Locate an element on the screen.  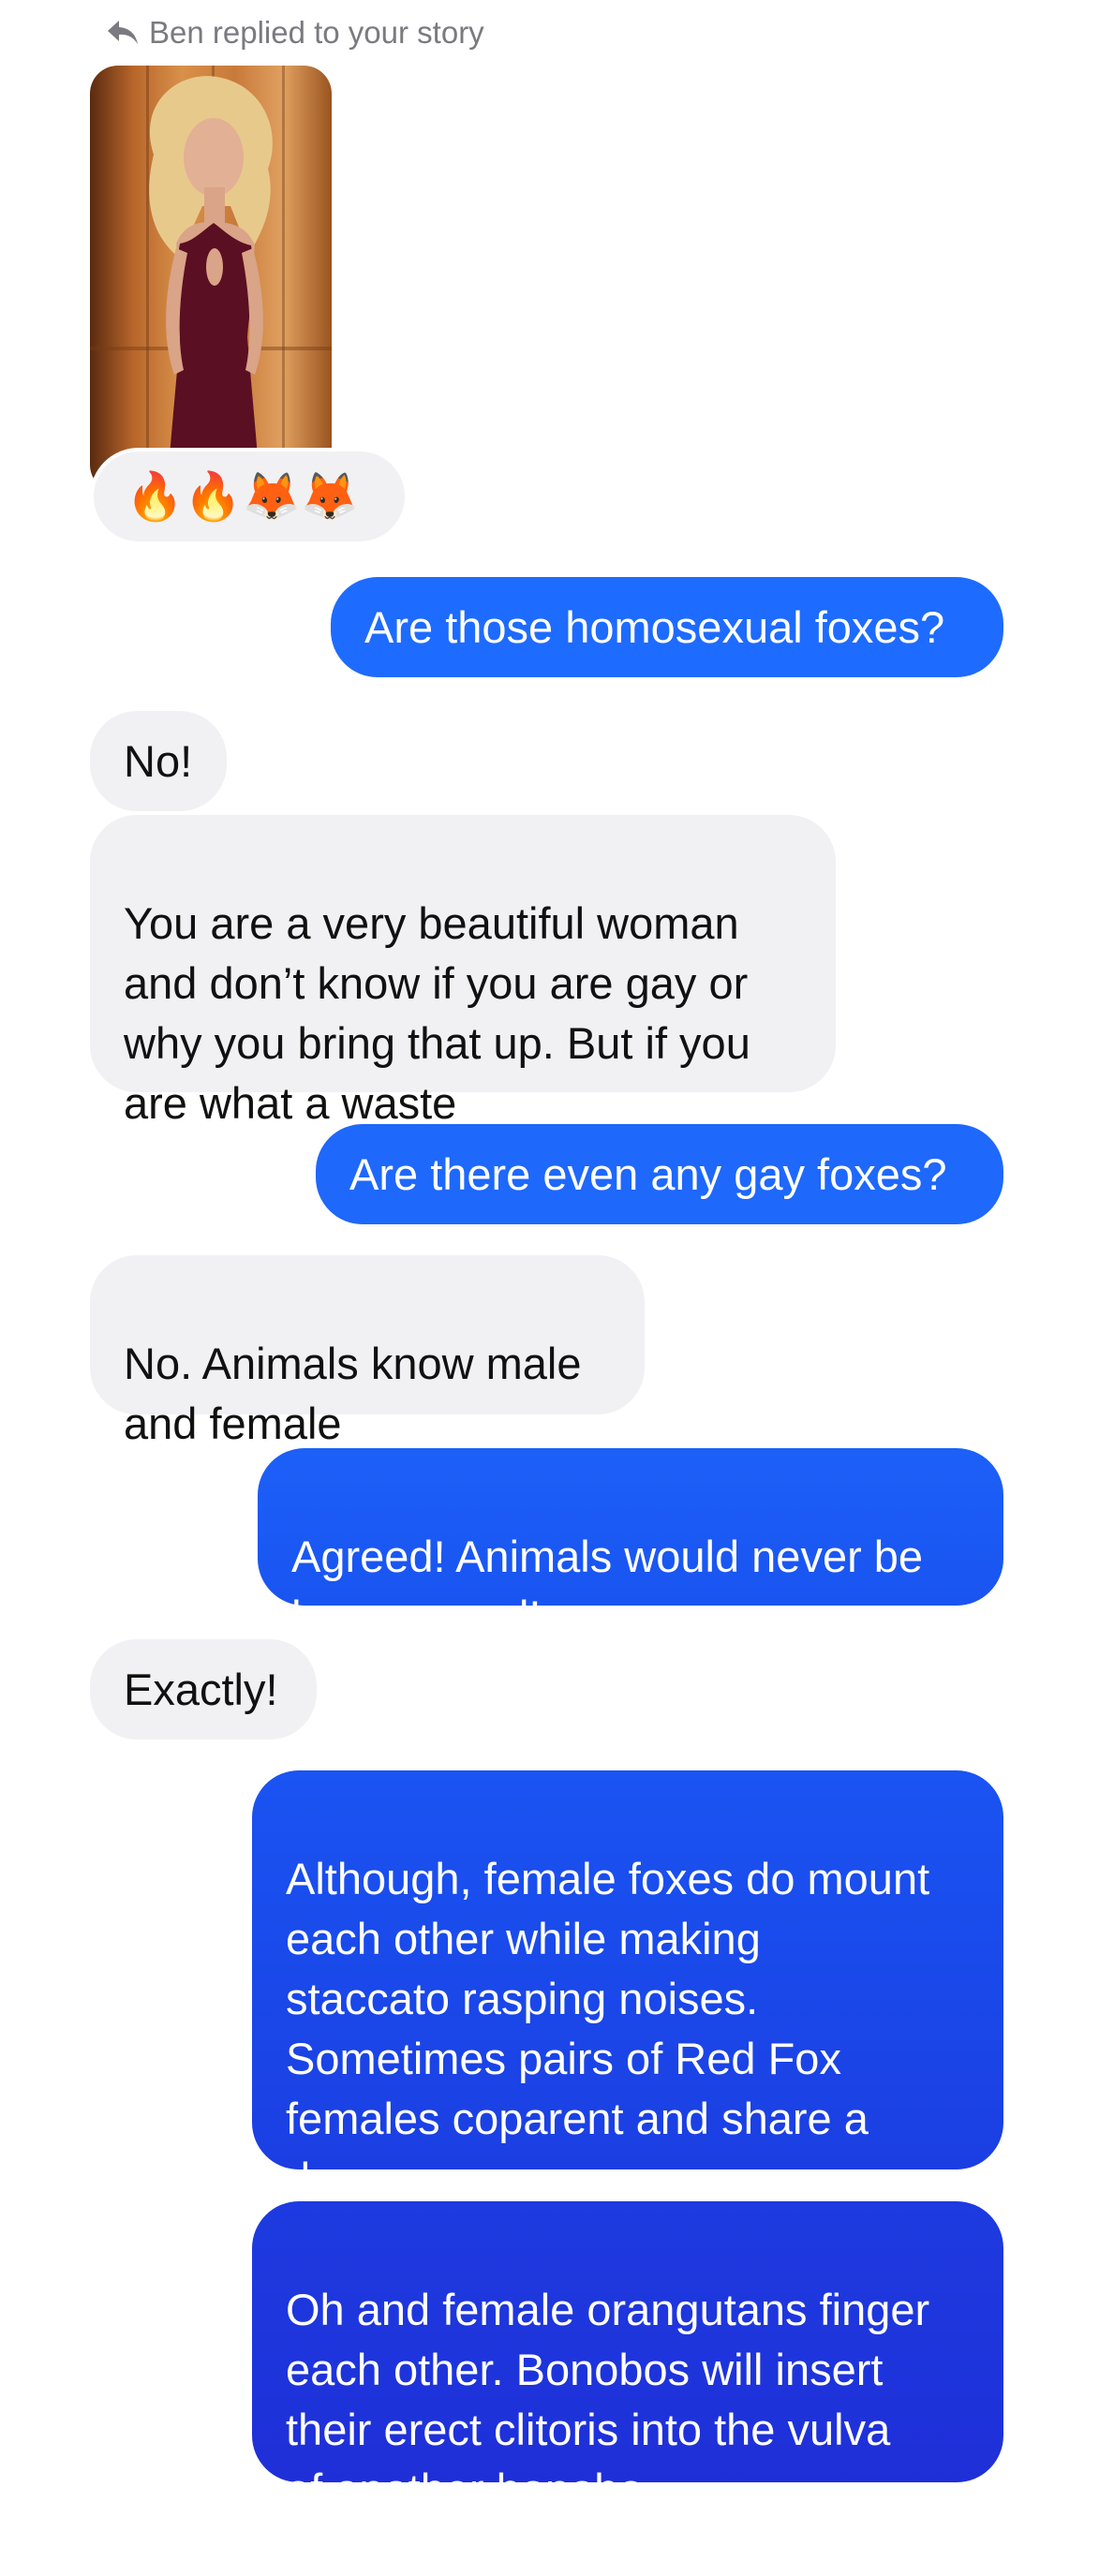
story-thumbnail is located at coordinates (211, 279).